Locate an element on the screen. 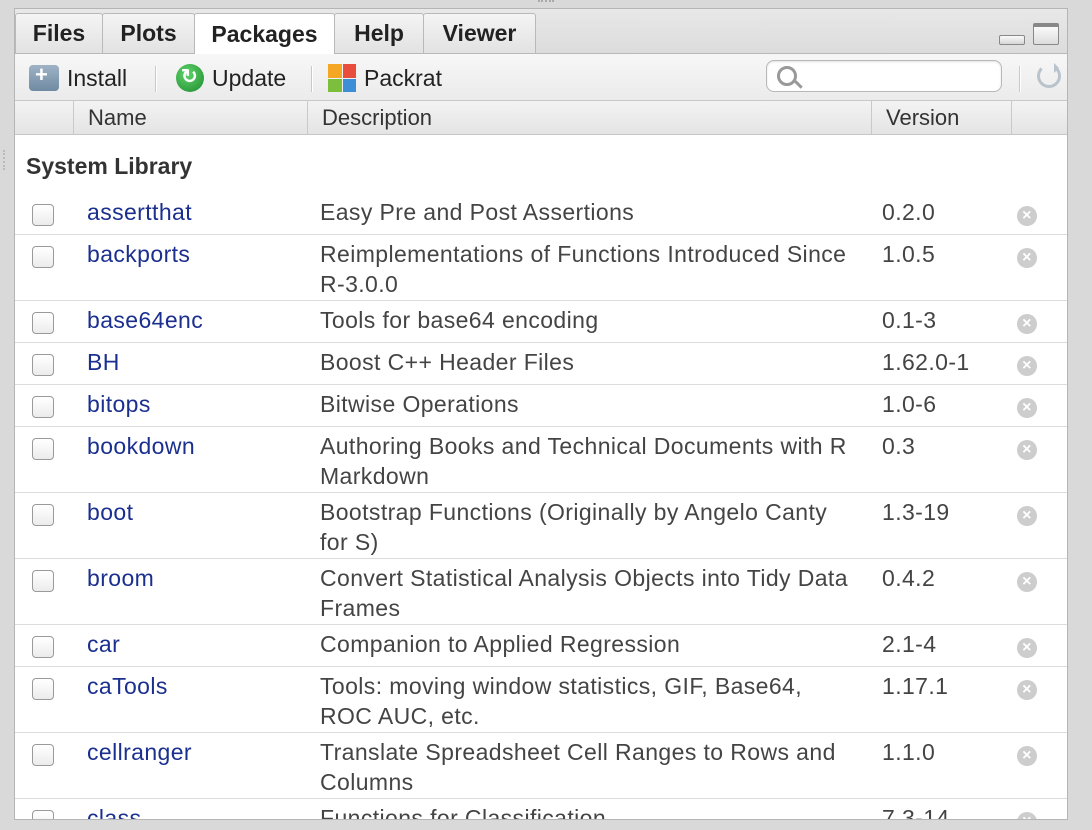 The image size is (1092, 830). package-description: Bitwise Operations is located at coordinates (419, 404).